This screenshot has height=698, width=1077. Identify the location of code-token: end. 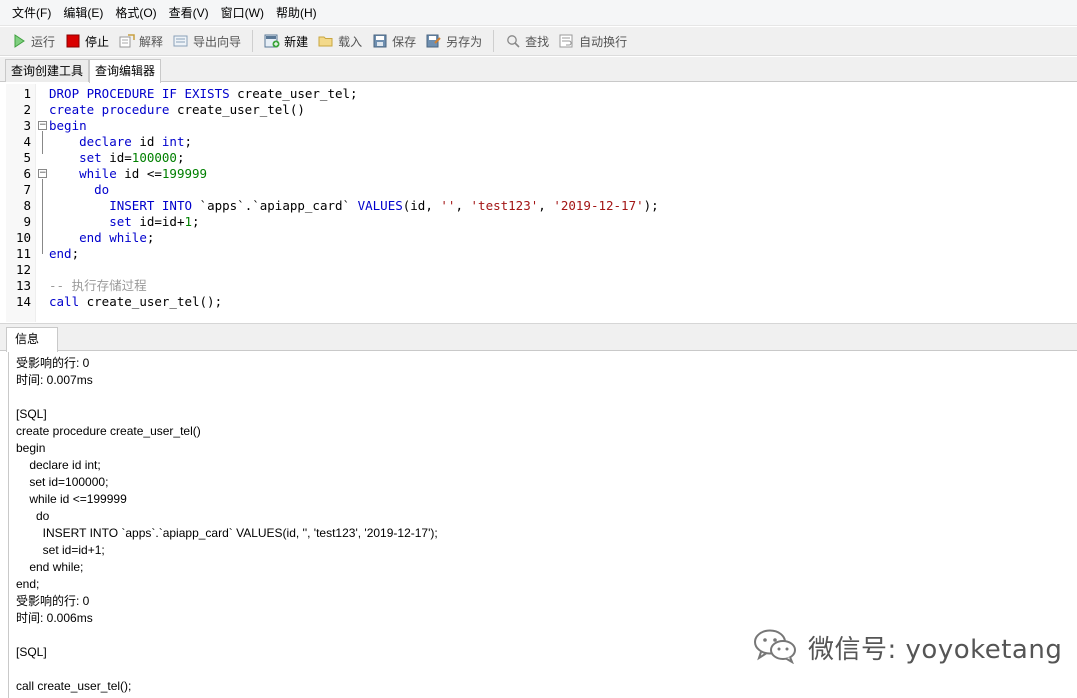
(60, 253).